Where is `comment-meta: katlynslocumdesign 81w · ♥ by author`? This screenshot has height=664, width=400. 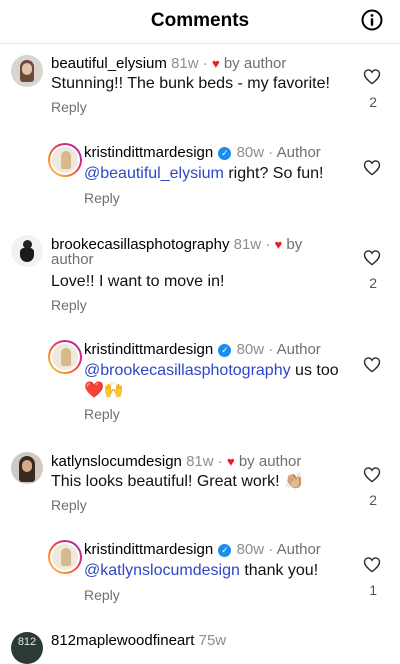
comment-meta: katlynslocumdesign 81w · ♥ by author is located at coordinates (176, 461).